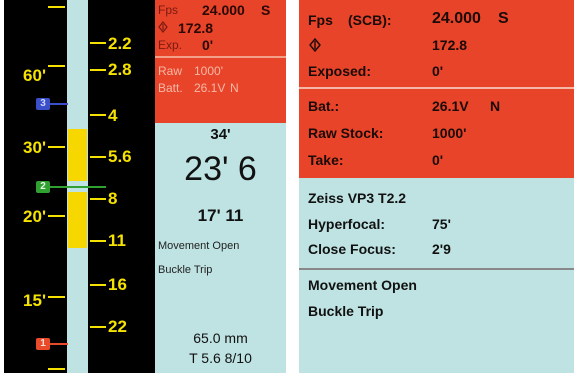 Image resolution: width=574 pixels, height=373 pixels. I want to click on depth-of-field-bar-lower, so click(77, 220).